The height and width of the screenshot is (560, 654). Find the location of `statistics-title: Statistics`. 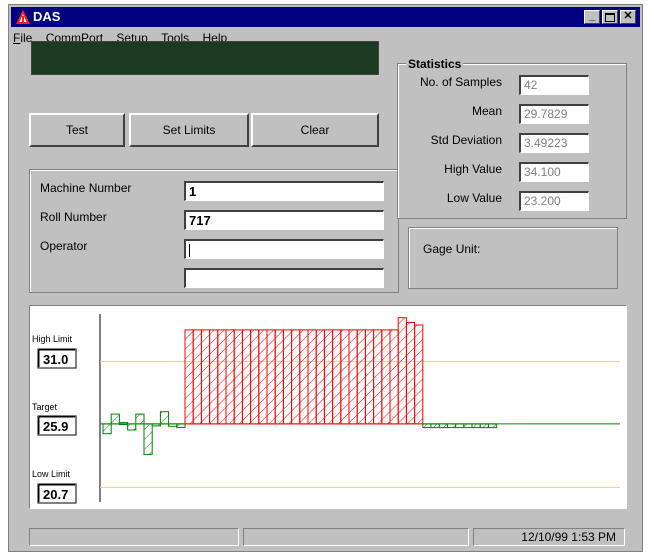

statistics-title: Statistics is located at coordinates (435, 64).